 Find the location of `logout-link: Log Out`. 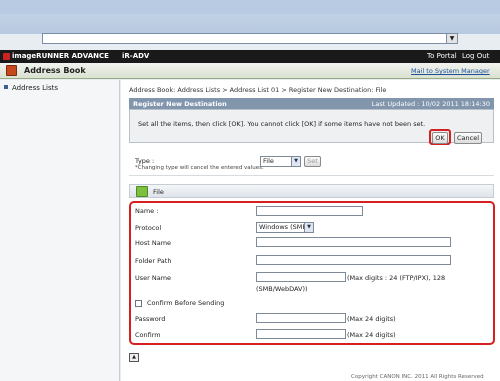

logout-link: Log Out is located at coordinates (475, 56).